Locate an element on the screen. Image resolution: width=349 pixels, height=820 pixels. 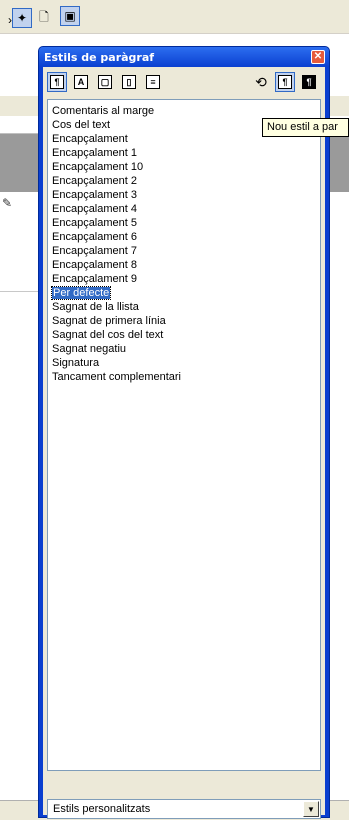
style-list-item-label: Encapçalament is located at coordinates (90, 139).